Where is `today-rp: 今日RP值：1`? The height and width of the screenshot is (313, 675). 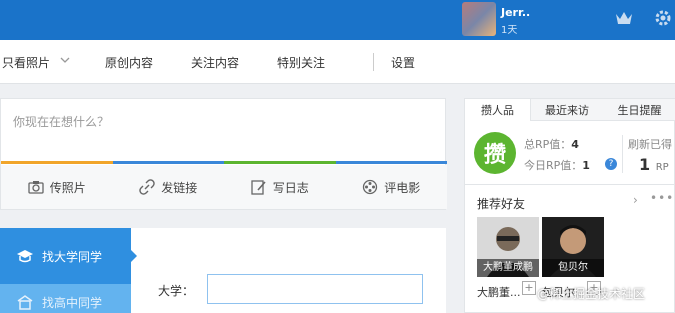 today-rp: 今日RP值：1 is located at coordinates (557, 165).